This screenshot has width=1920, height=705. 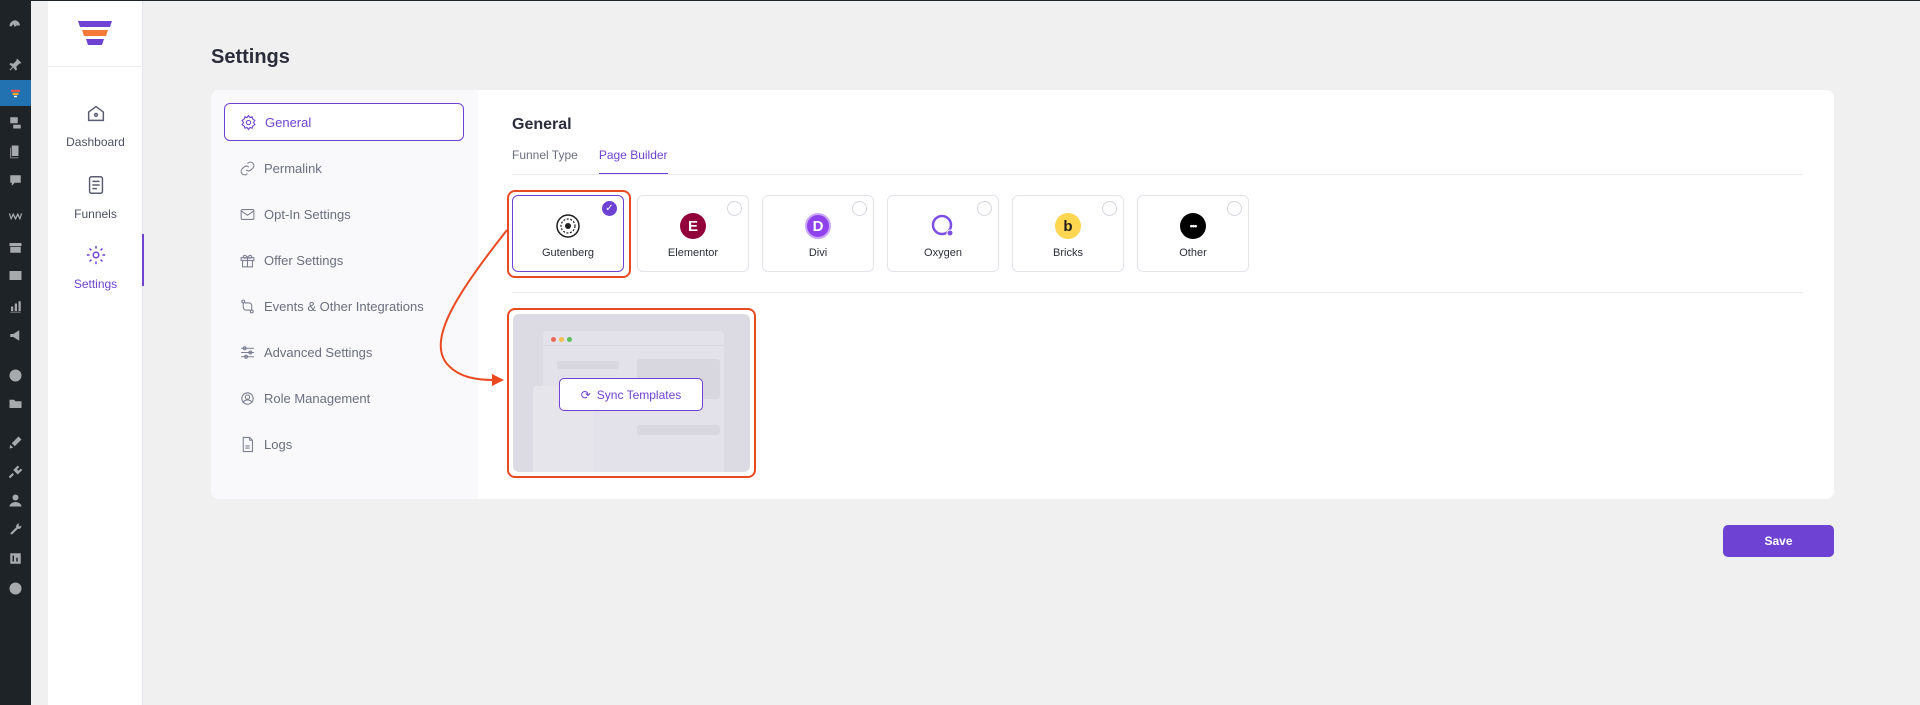 I want to click on analytics-icon, so click(x=15, y=306).